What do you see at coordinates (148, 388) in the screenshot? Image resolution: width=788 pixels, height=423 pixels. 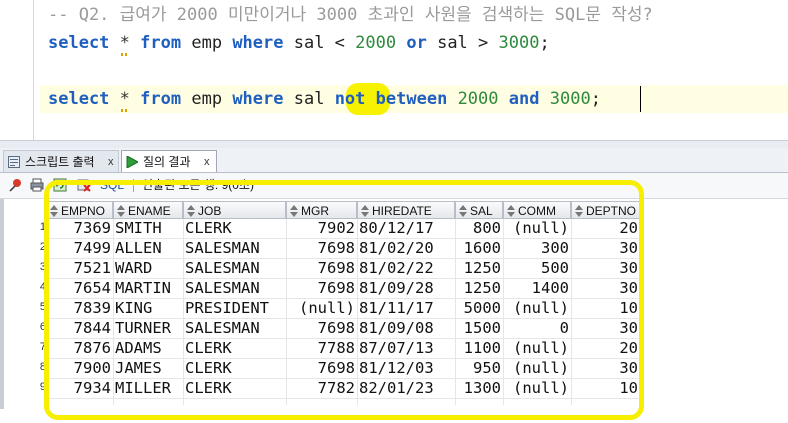 I see `cell-ename: MILLER` at bounding box center [148, 388].